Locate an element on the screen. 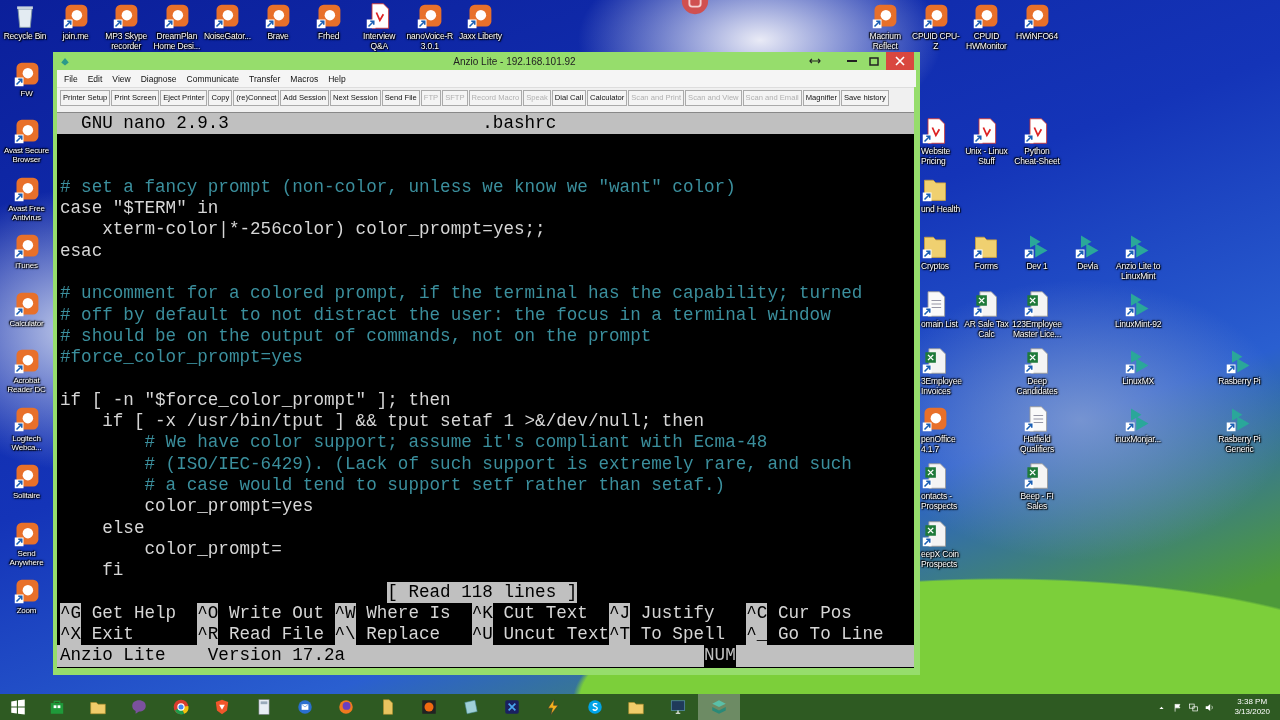  shortcut-label: Go To Line is located at coordinates (830, 635).